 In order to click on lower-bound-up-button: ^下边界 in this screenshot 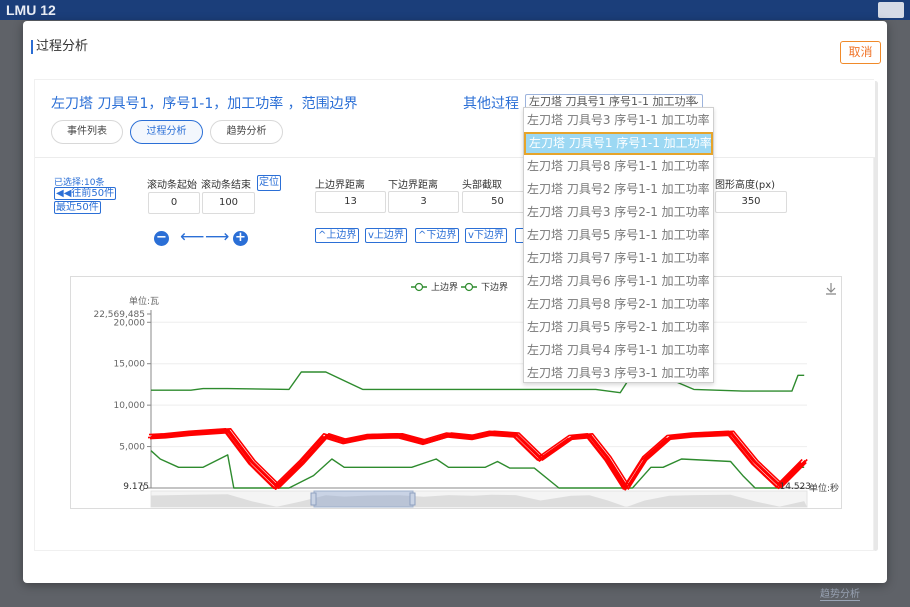, I will do `click(437, 235)`.